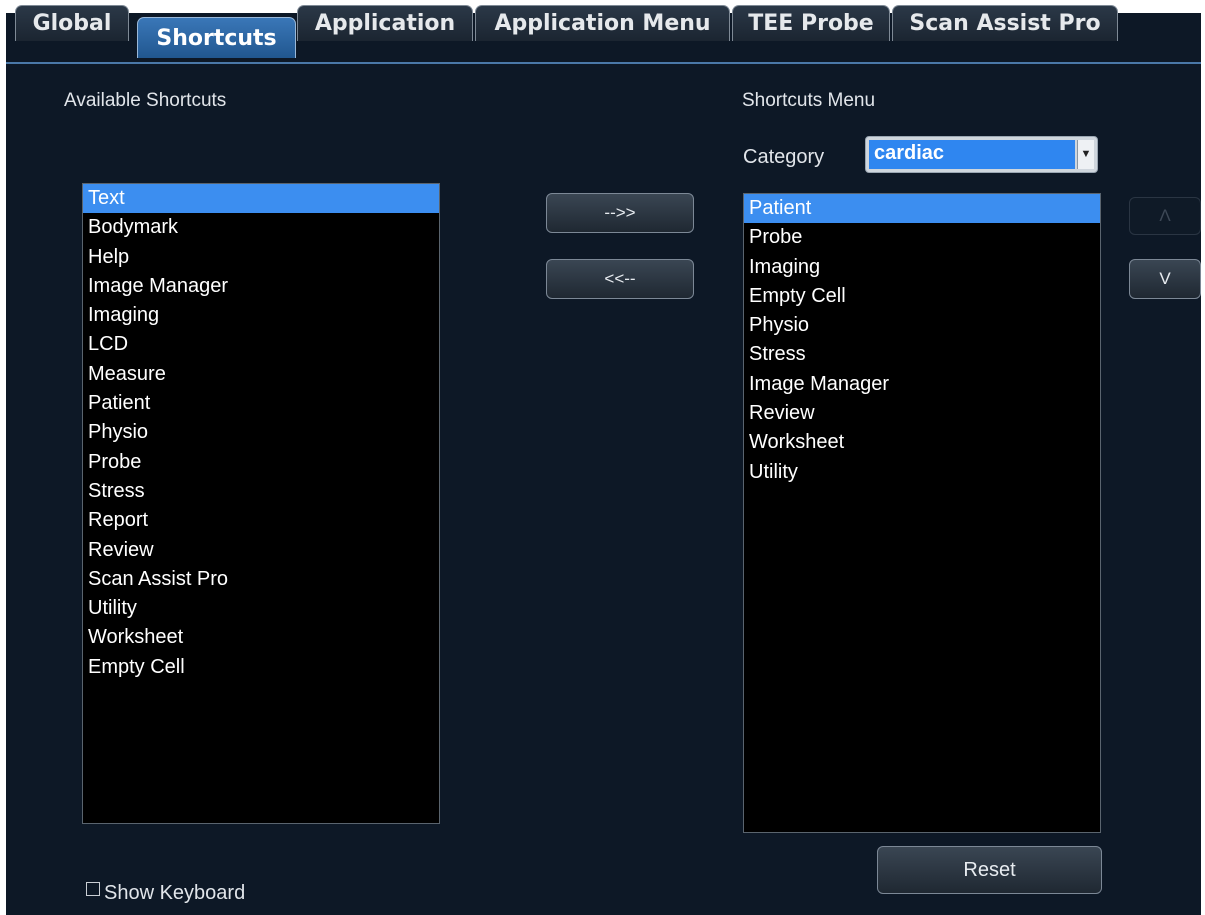 Image resolution: width=1205 pixels, height=915 pixels. Describe the element at coordinates (620, 213) in the screenshot. I see `add-shortcut-button: -->>` at that location.